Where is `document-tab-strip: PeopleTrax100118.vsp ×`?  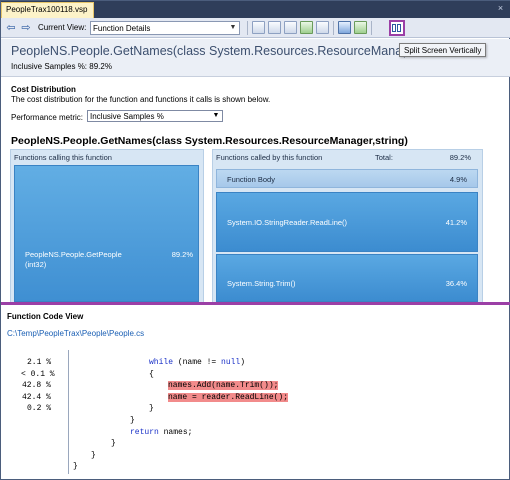 document-tab-strip: PeopleTrax100118.vsp × is located at coordinates (255, 9).